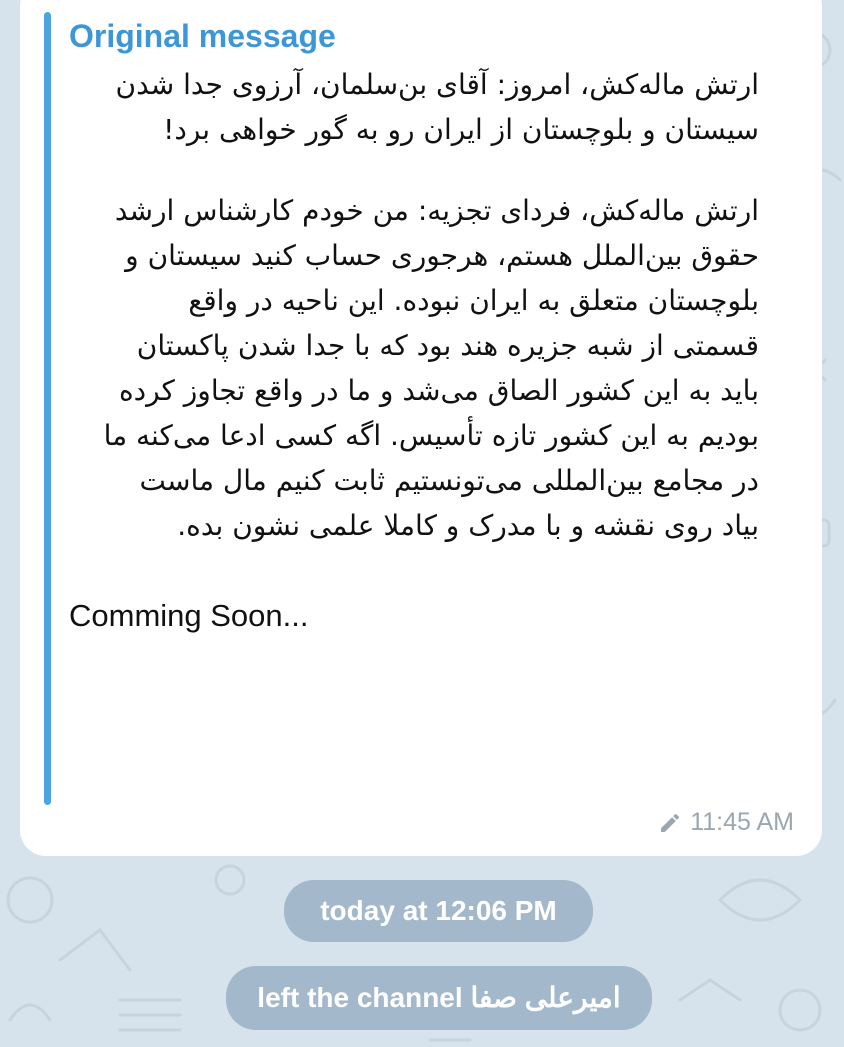 This screenshot has width=844, height=1047. What do you see at coordinates (742, 822) in the screenshot?
I see `message-time: 11:45 AM` at bounding box center [742, 822].